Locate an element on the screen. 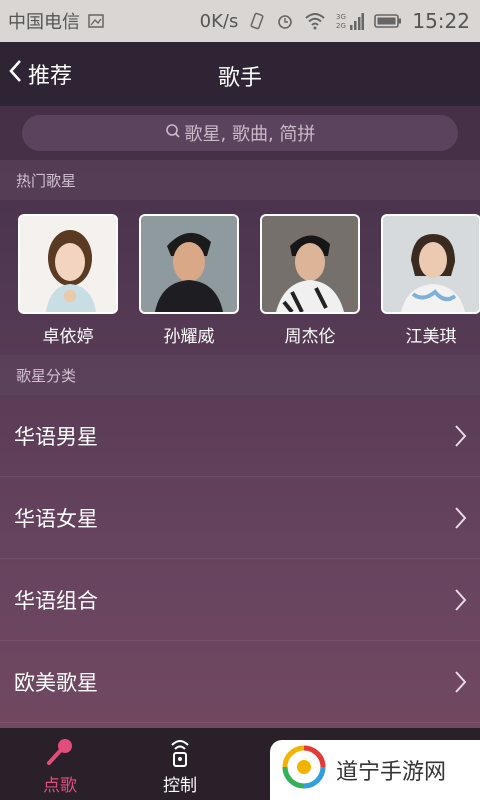 This screenshot has width=480, height=800. tab-control: 控制 is located at coordinates (180, 764).